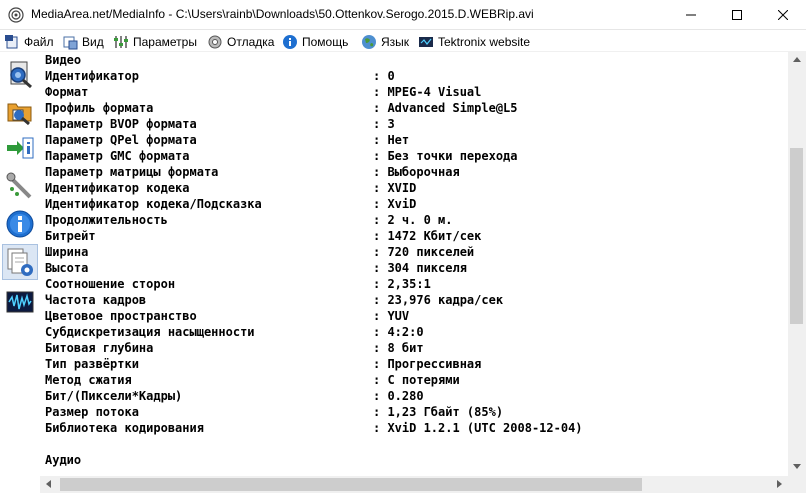  Describe the element at coordinates (351, 484) in the screenshot. I see `horizontal-scroll-thumb` at that location.